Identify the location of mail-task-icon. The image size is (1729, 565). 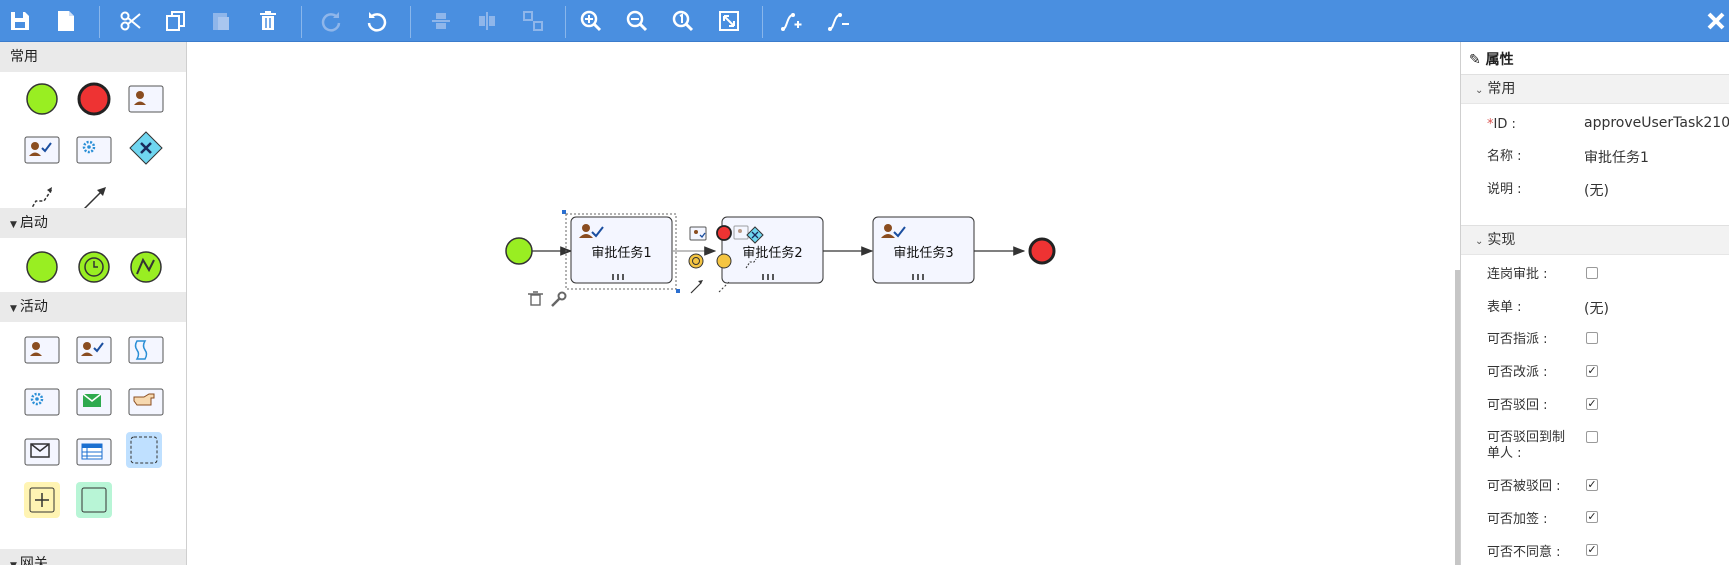
(94, 402).